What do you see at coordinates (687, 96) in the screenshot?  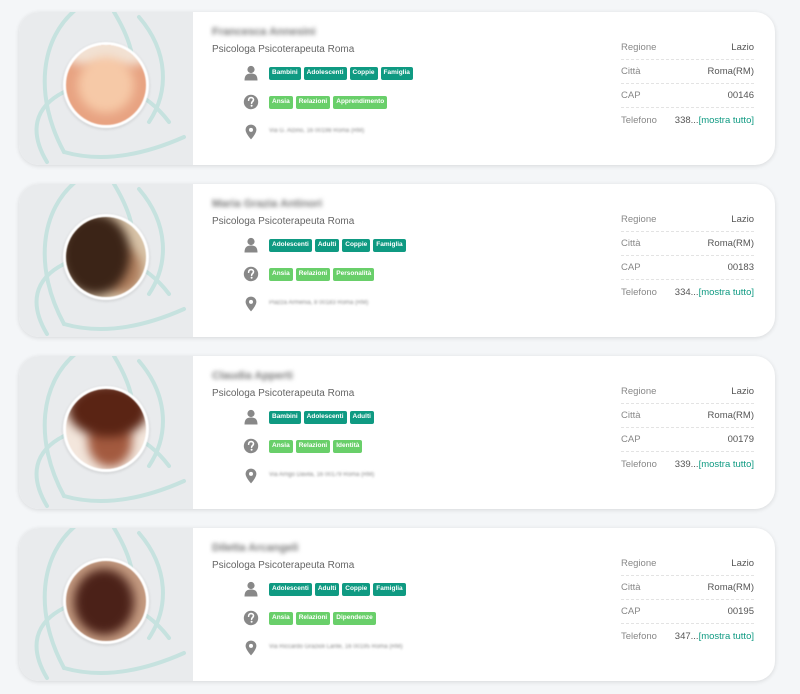 I see `cap-row: CAP 00146` at bounding box center [687, 96].